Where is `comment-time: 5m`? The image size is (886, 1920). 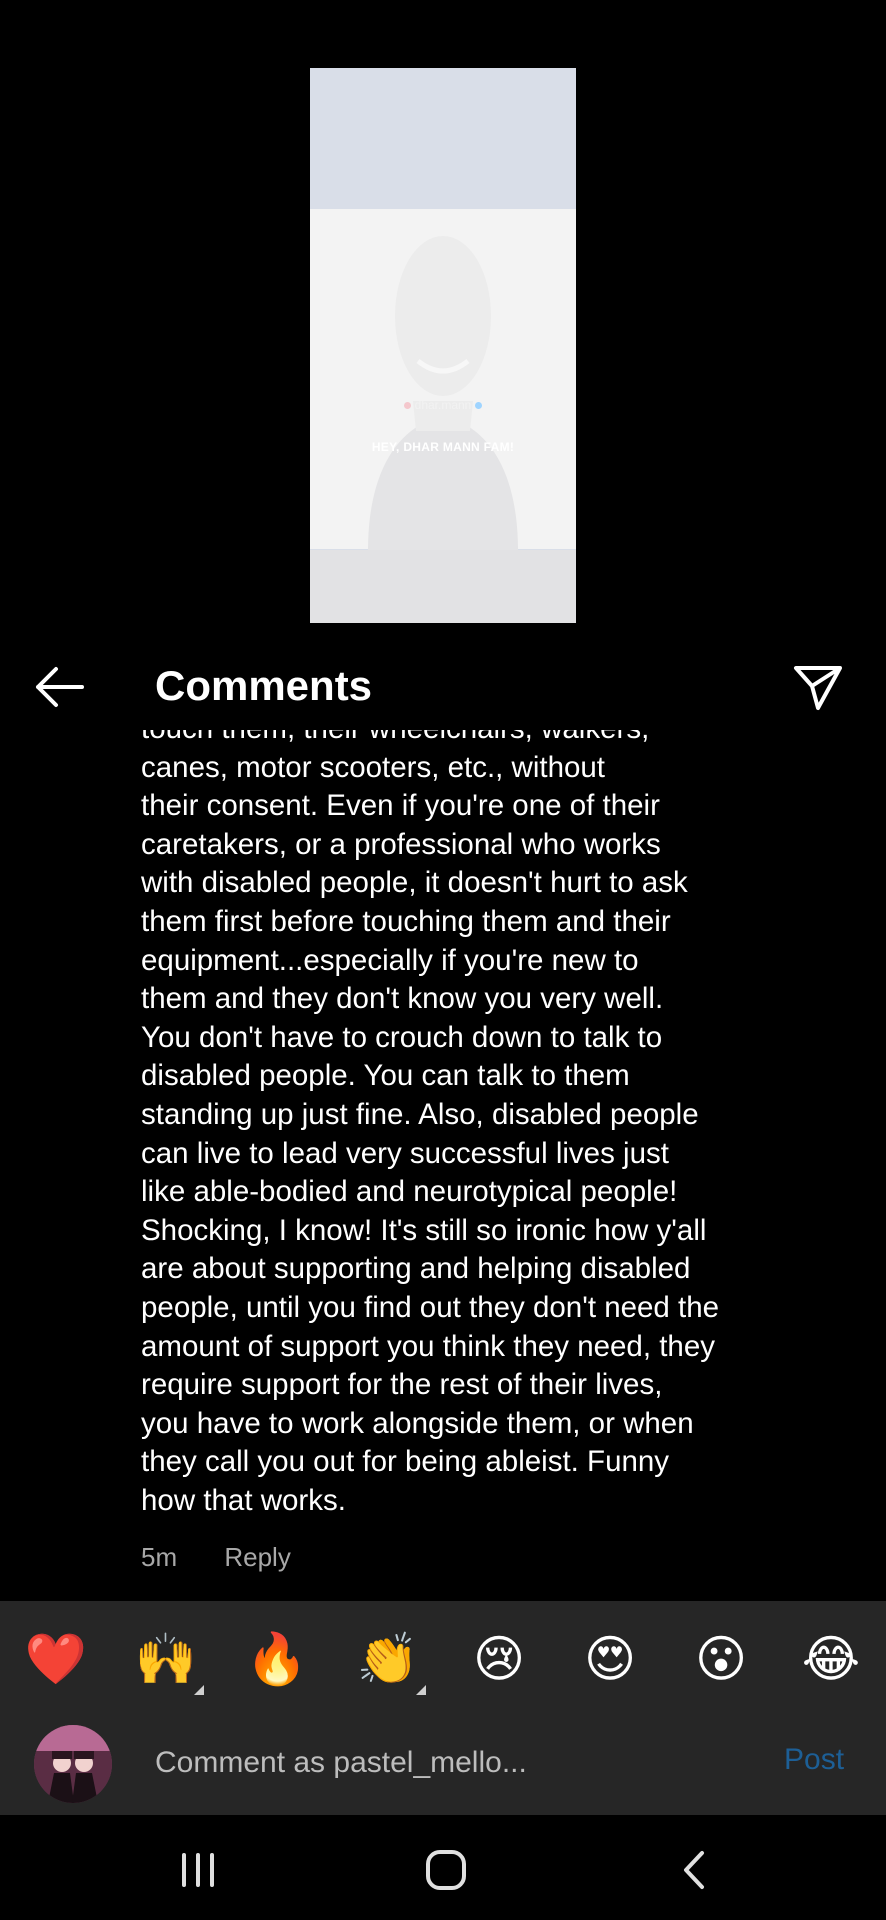 comment-time: 5m is located at coordinates (159, 1557).